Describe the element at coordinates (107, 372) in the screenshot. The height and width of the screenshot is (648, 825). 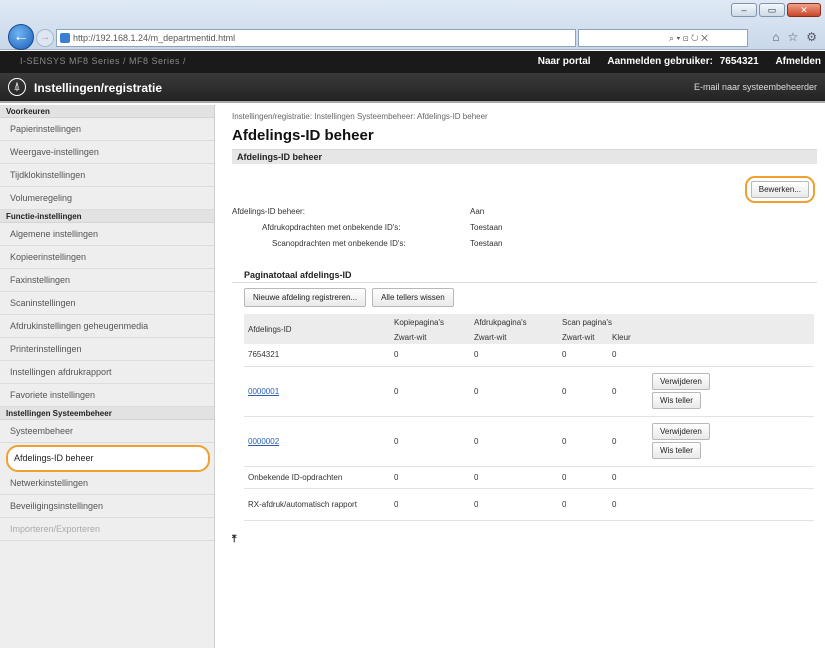
I see `sidebar-item-report-settings: Instellingen afdrukrapport` at that location.